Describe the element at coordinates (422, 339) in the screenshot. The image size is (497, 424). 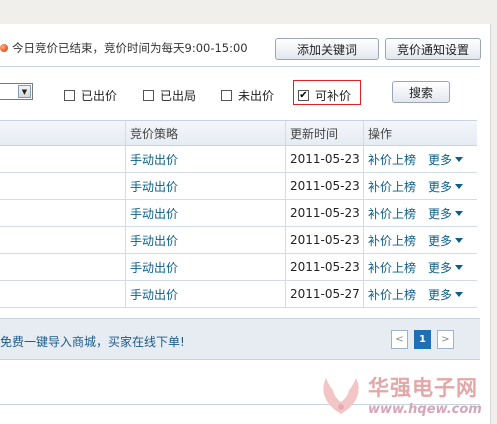
I see `page-1-button: 1` at that location.